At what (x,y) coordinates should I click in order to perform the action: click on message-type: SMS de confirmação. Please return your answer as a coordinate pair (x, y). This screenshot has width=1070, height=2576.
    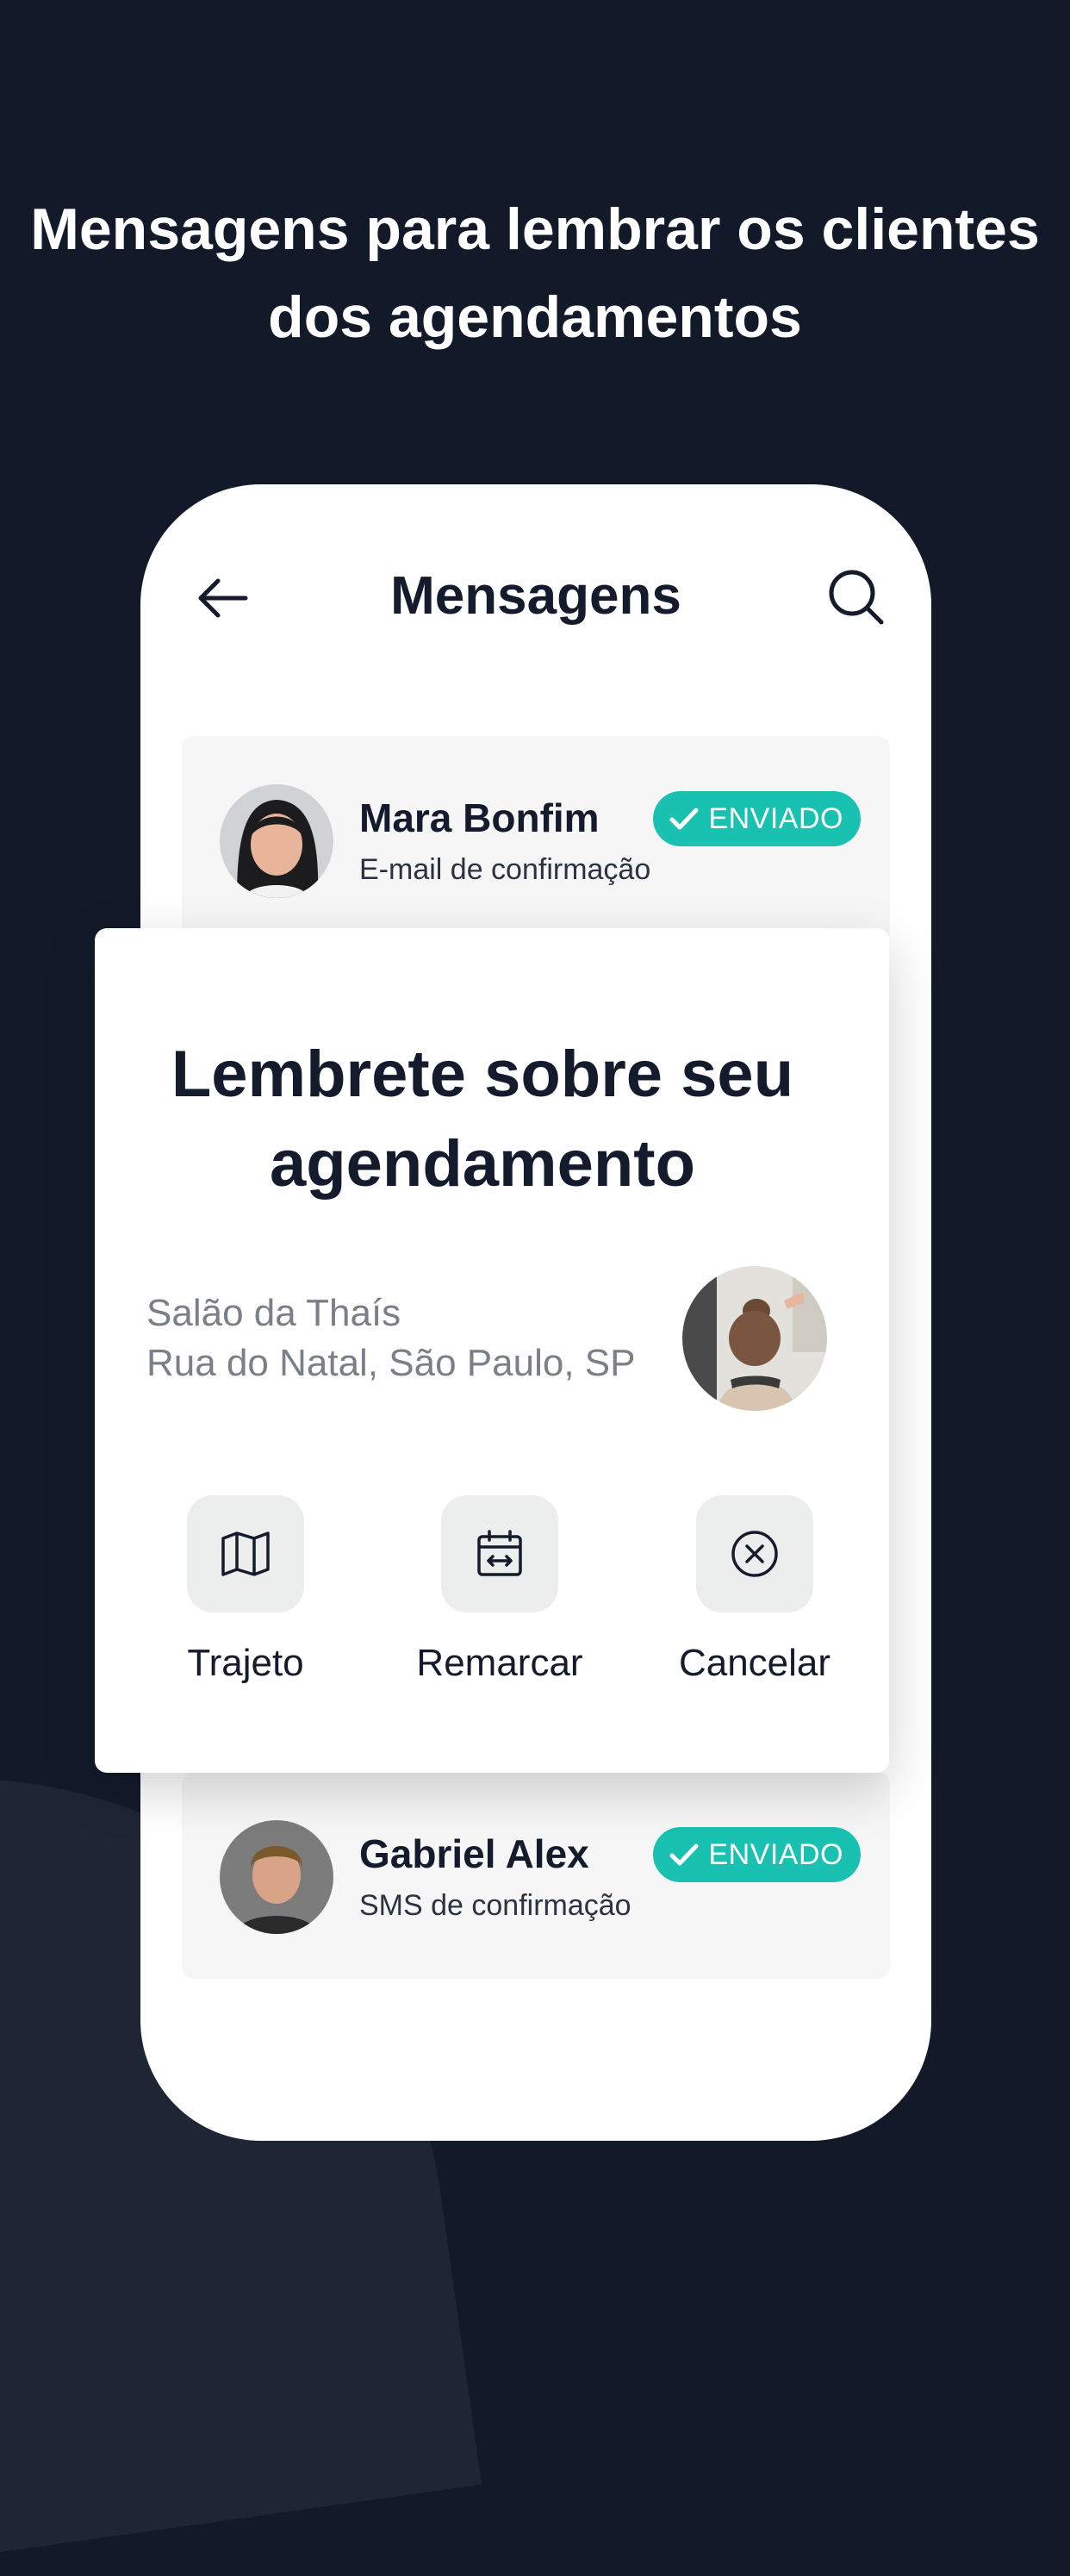
    Looking at the image, I should click on (495, 1905).